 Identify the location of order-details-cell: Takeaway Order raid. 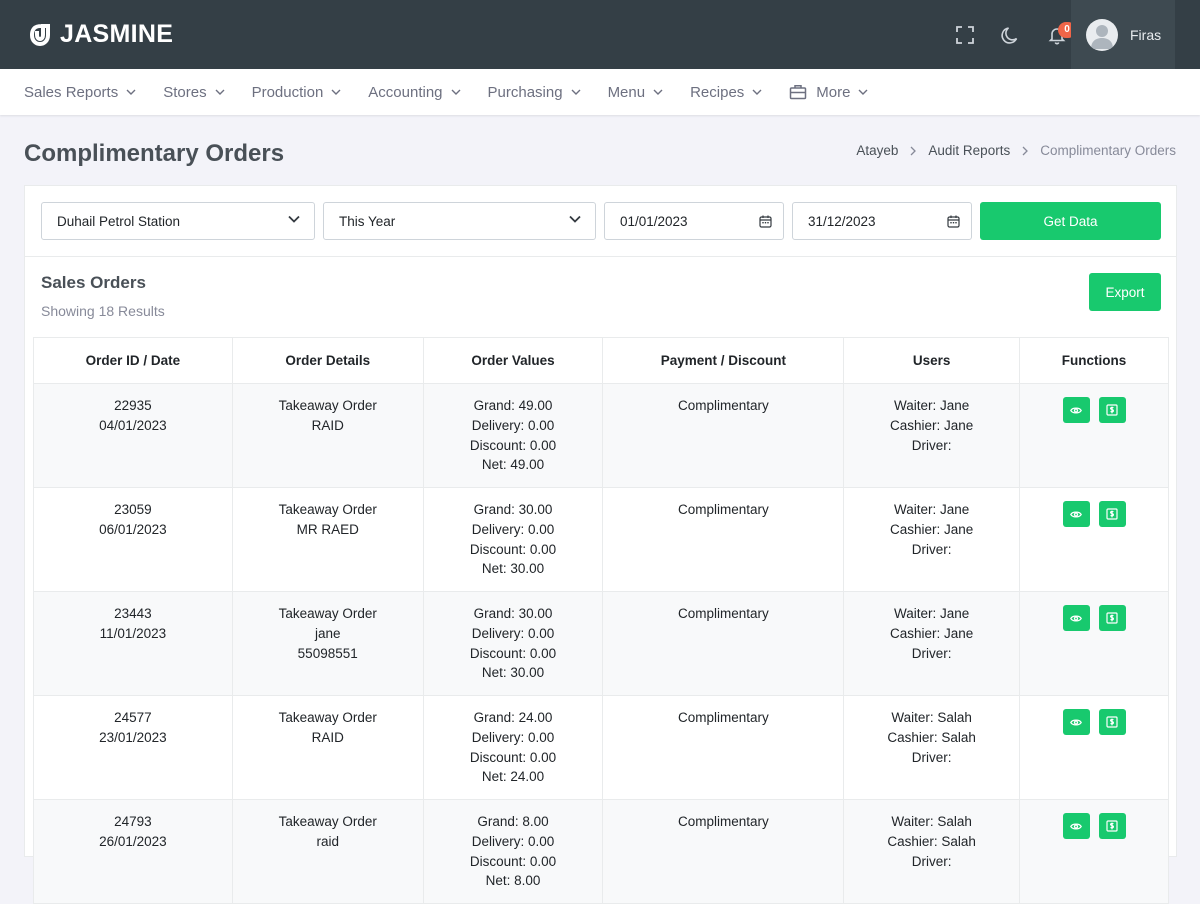
(327, 851).